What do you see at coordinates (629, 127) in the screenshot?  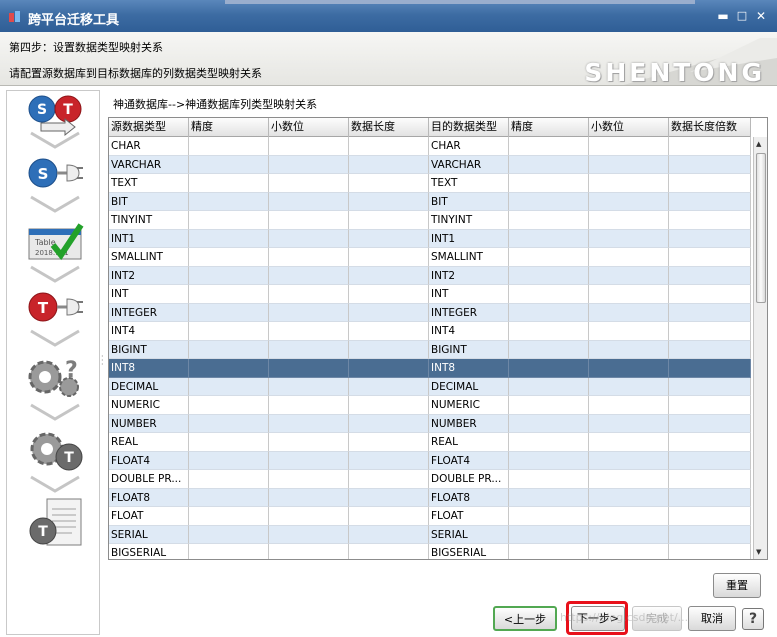 I see `column-header: 小数位` at bounding box center [629, 127].